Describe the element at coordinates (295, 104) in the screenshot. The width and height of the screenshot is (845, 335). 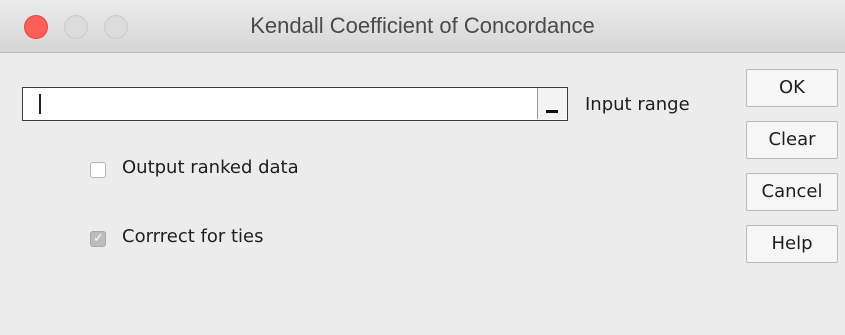
I see `input-range-field` at that location.